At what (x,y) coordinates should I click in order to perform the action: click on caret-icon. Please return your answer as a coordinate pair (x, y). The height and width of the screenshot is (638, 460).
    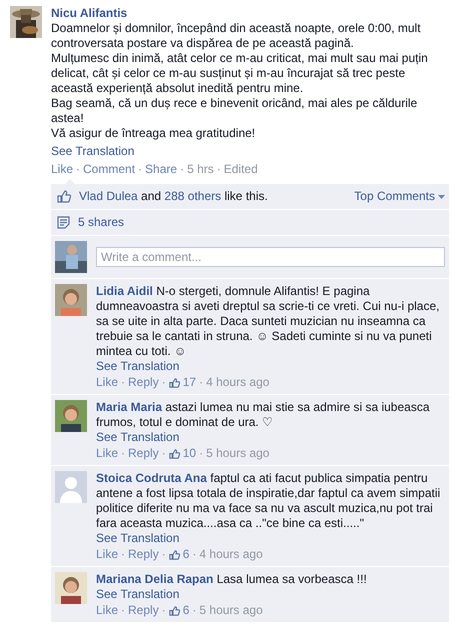
    Looking at the image, I should click on (441, 196).